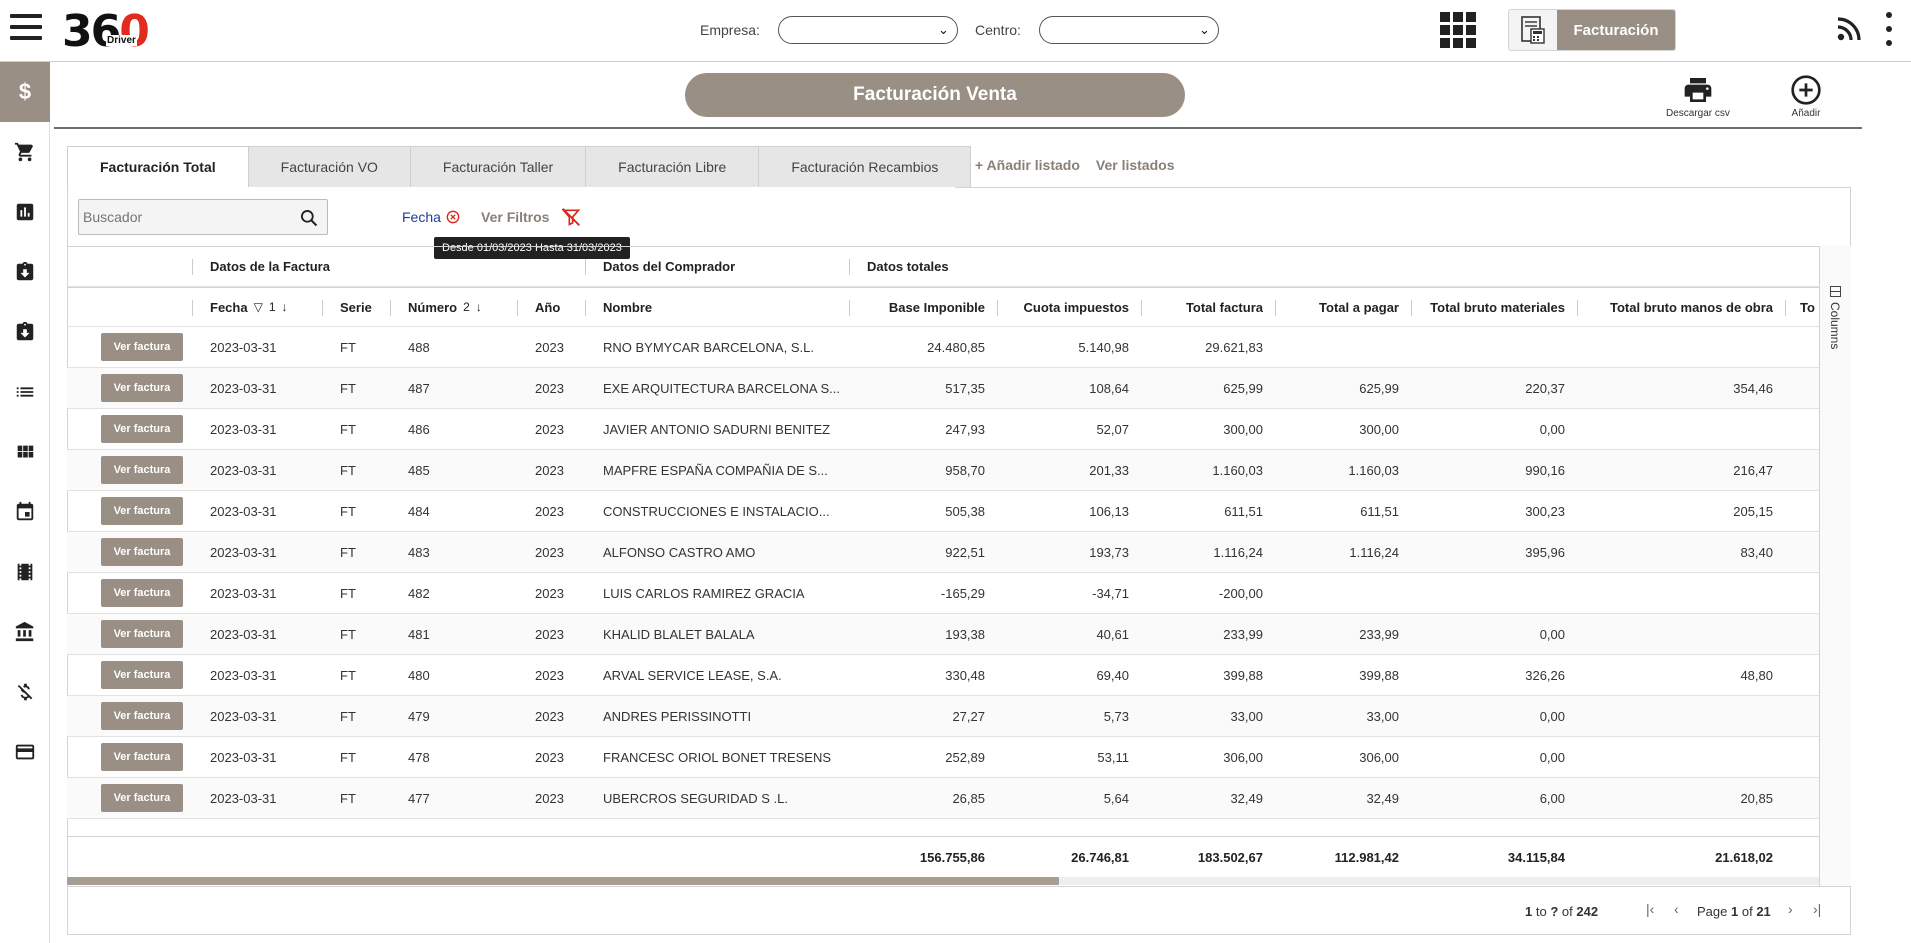 The image size is (1911, 943). I want to click on col-total-factura: Total factura, so click(1202, 307).